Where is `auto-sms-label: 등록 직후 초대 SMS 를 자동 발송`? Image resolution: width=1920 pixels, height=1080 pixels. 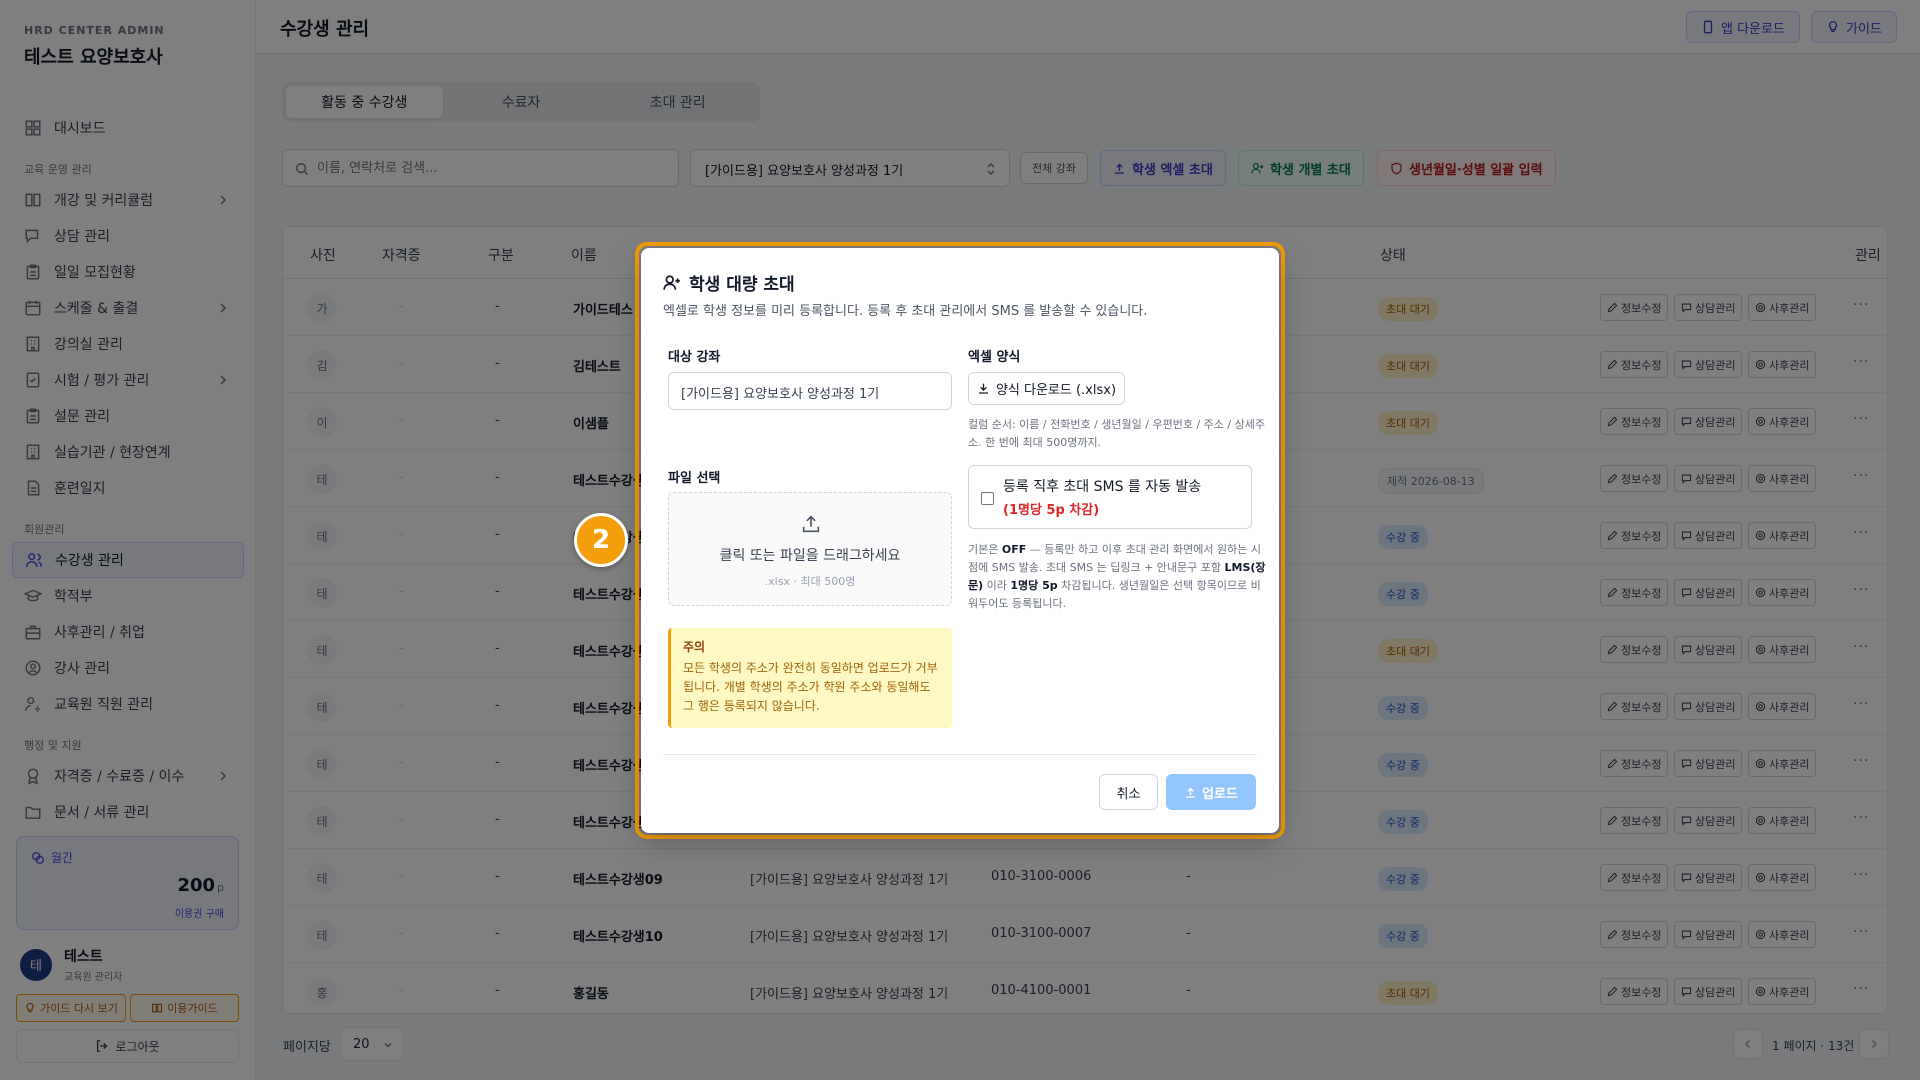
auto-sms-label: 등록 직후 초대 SMS 를 자동 발송 is located at coordinates (1102, 487).